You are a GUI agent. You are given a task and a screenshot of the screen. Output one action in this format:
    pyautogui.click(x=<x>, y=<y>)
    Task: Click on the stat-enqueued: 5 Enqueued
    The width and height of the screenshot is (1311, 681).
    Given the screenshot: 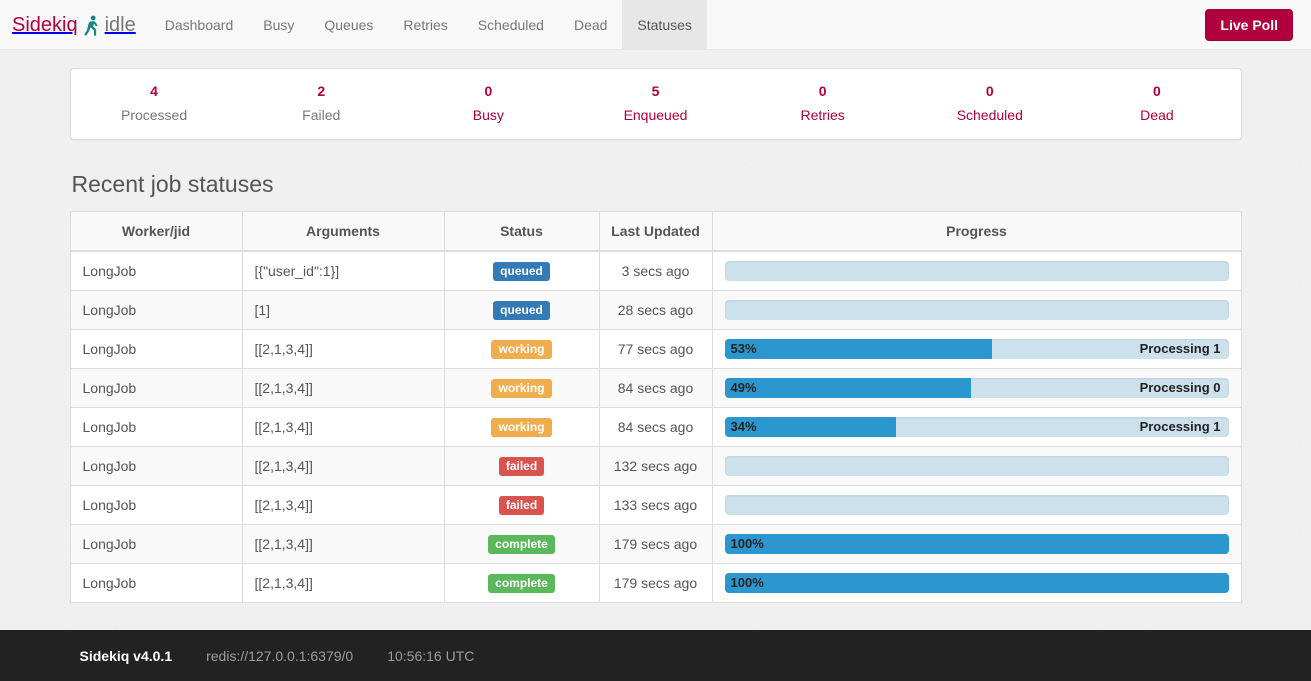 What is the action you would take?
    pyautogui.click(x=655, y=103)
    